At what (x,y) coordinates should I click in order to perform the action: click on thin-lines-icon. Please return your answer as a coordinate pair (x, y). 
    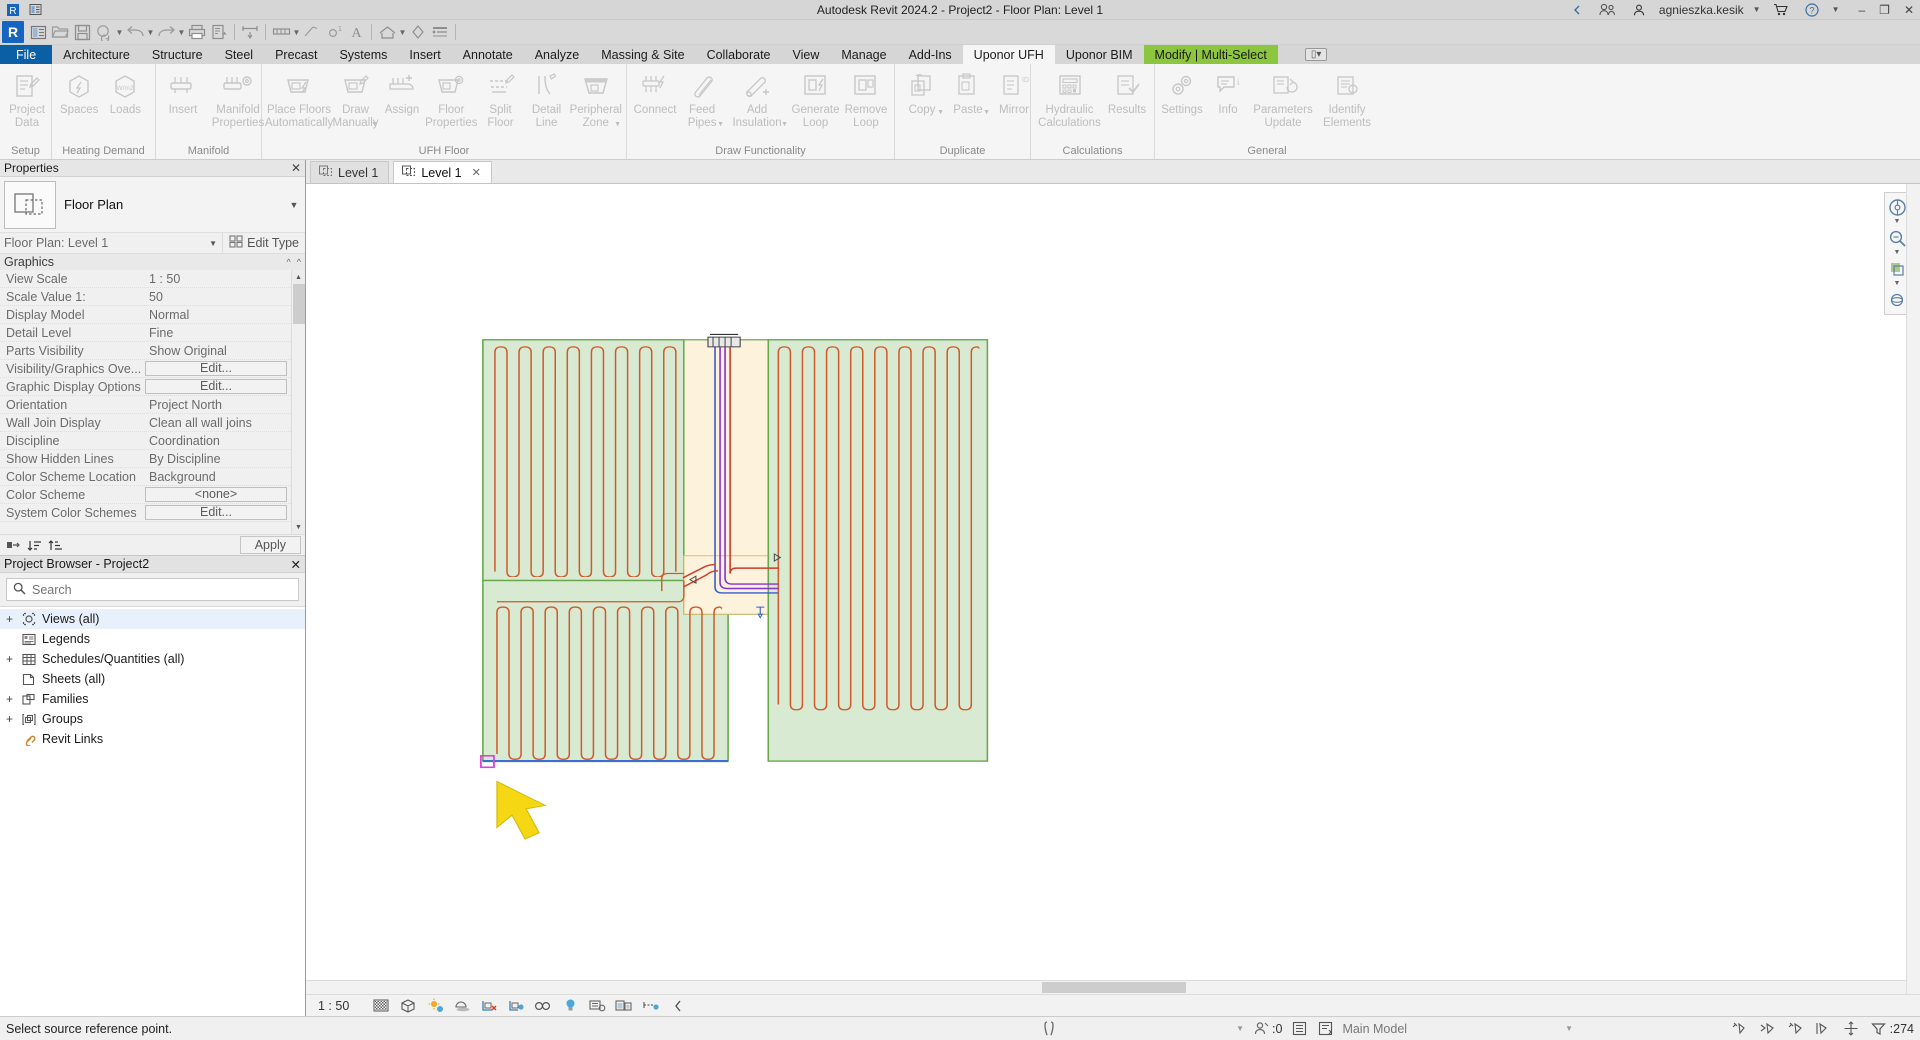
    Looking at the image, I should click on (440, 32).